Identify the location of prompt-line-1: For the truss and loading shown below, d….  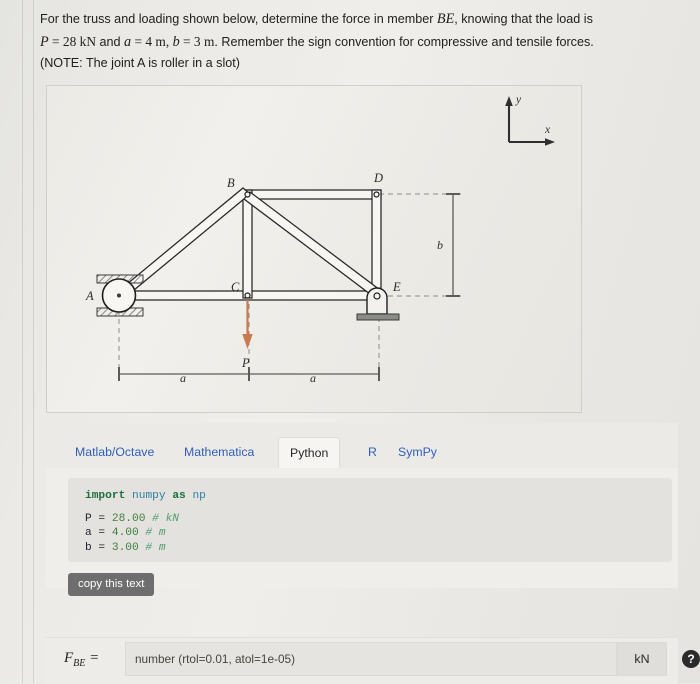
(354, 20).